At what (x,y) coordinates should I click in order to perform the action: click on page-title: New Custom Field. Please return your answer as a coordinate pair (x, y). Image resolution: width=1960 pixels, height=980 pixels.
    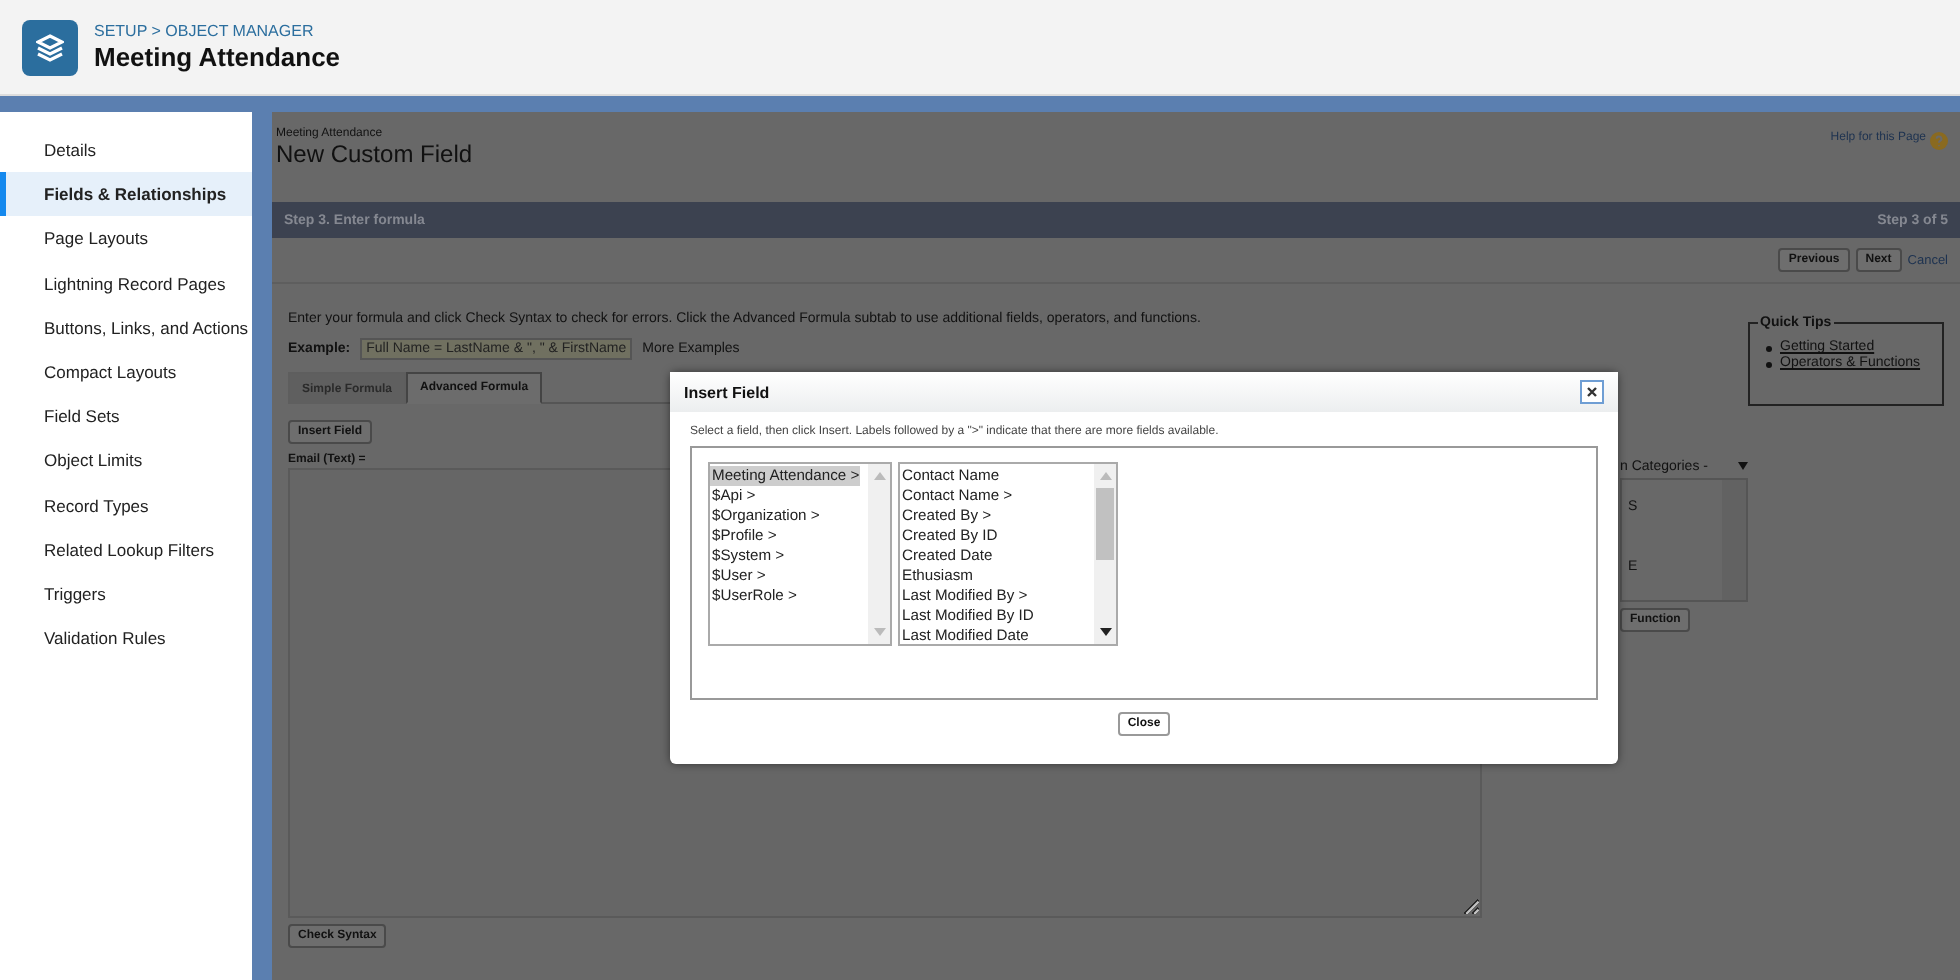
    Looking at the image, I should click on (374, 154).